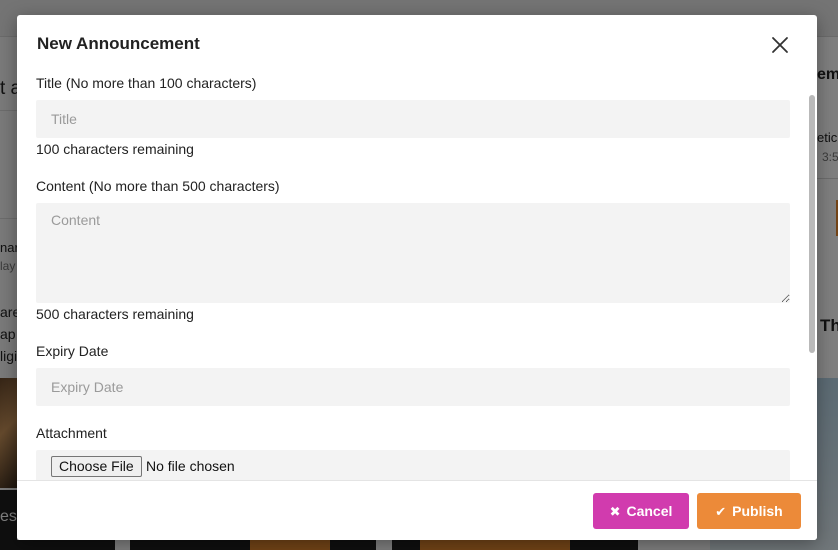 The image size is (838, 550). What do you see at coordinates (146, 83) in the screenshot?
I see `title-label: Title (No more than 100 characters)` at bounding box center [146, 83].